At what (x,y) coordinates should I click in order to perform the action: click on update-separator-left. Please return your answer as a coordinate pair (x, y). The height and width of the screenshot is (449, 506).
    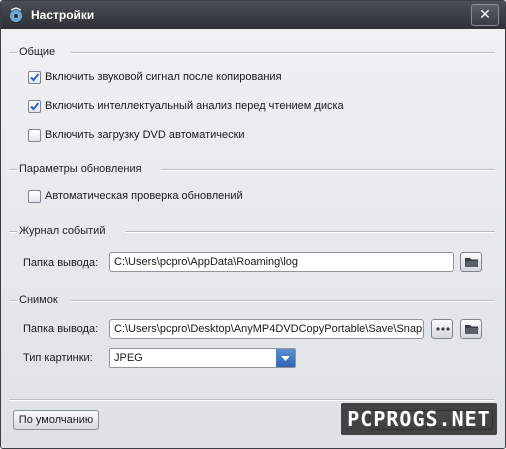
    Looking at the image, I should click on (13, 170).